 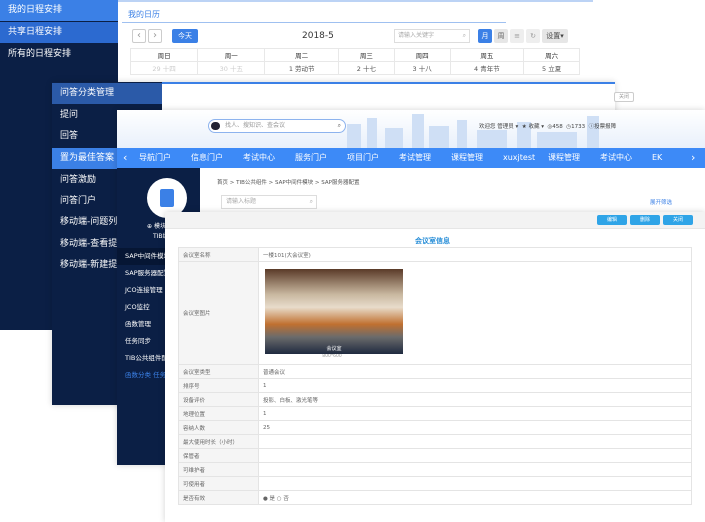 What do you see at coordinates (517, 36) in the screenshot?
I see `view-list-button: ≡` at bounding box center [517, 36].